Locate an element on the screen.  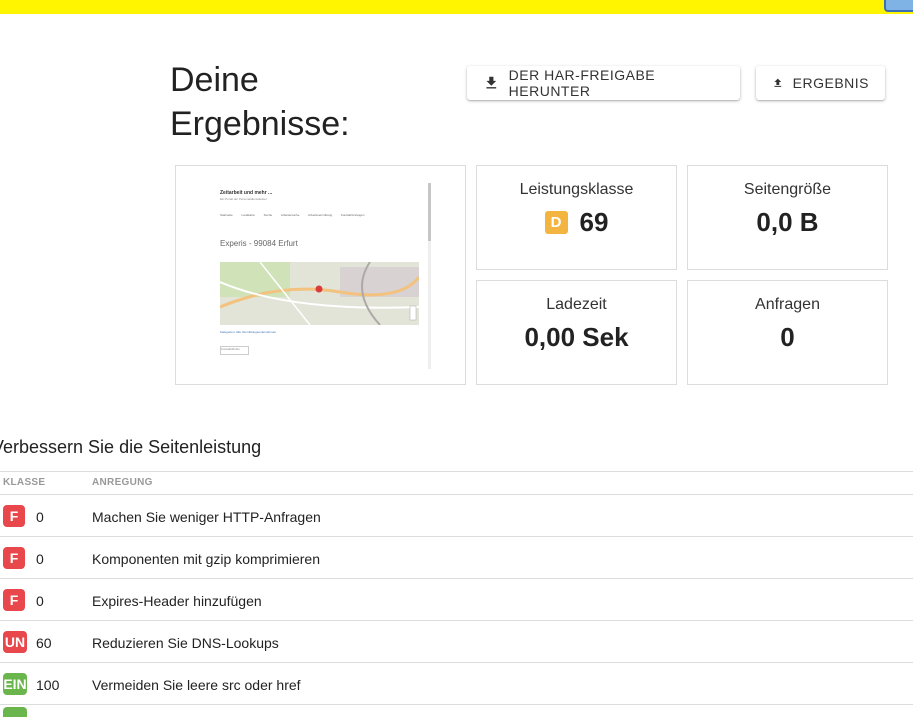
row-score: 60 is located at coordinates (44, 643).